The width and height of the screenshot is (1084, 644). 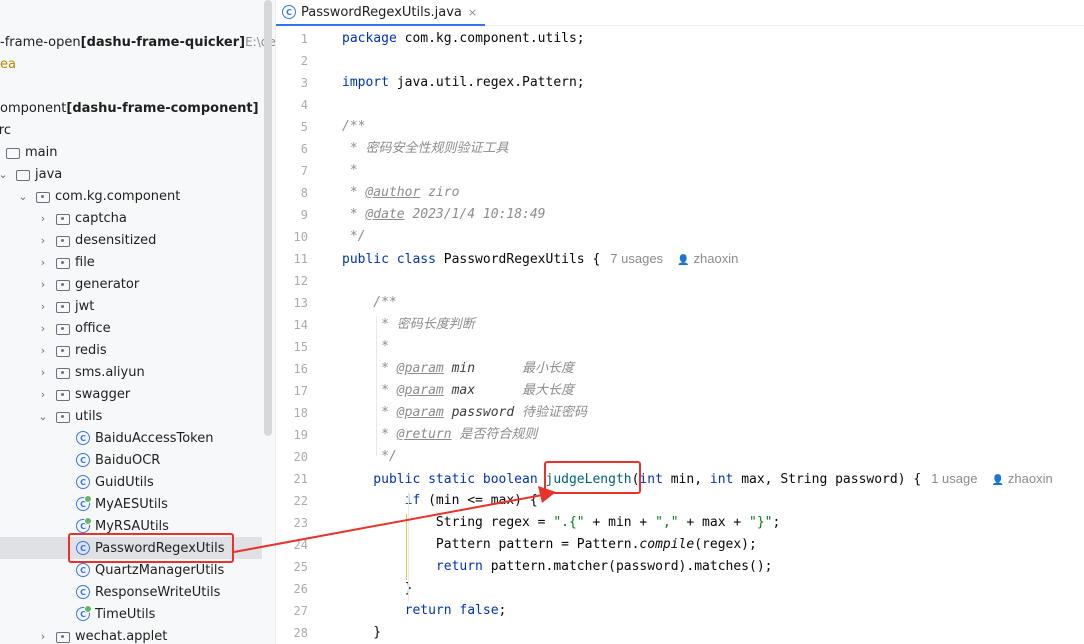 What do you see at coordinates (268, 218) in the screenshot?
I see `tree-scrollbar` at bounding box center [268, 218].